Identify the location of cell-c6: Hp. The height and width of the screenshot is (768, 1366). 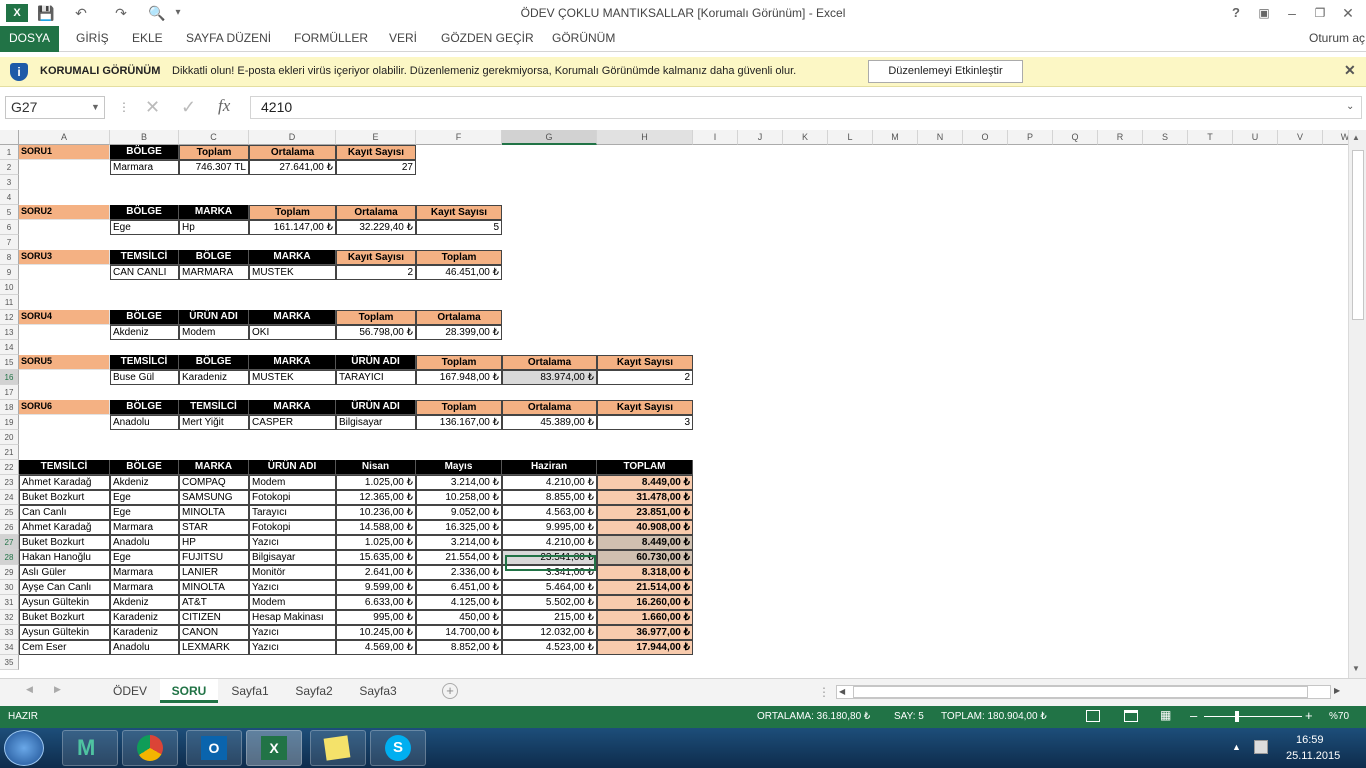
(214, 227).